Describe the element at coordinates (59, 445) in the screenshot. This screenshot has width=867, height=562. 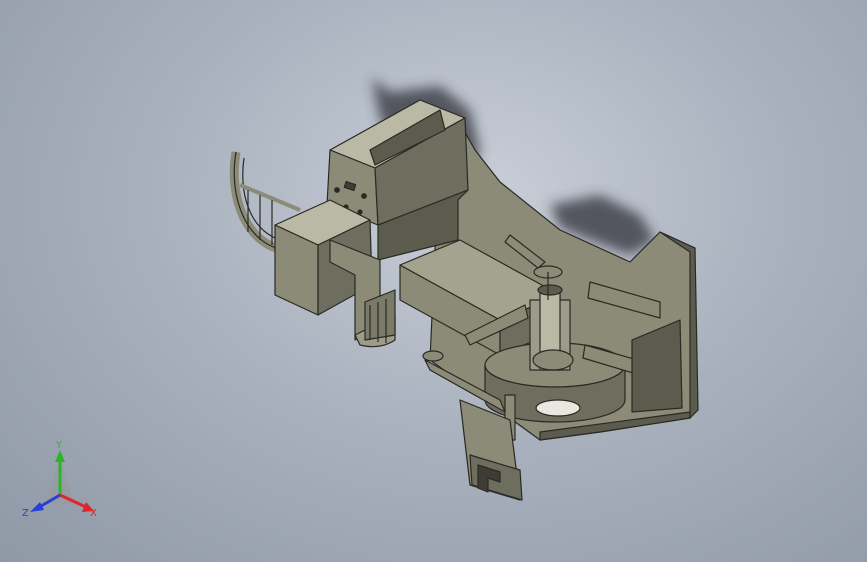
I see `y-axis-label: Y` at that location.